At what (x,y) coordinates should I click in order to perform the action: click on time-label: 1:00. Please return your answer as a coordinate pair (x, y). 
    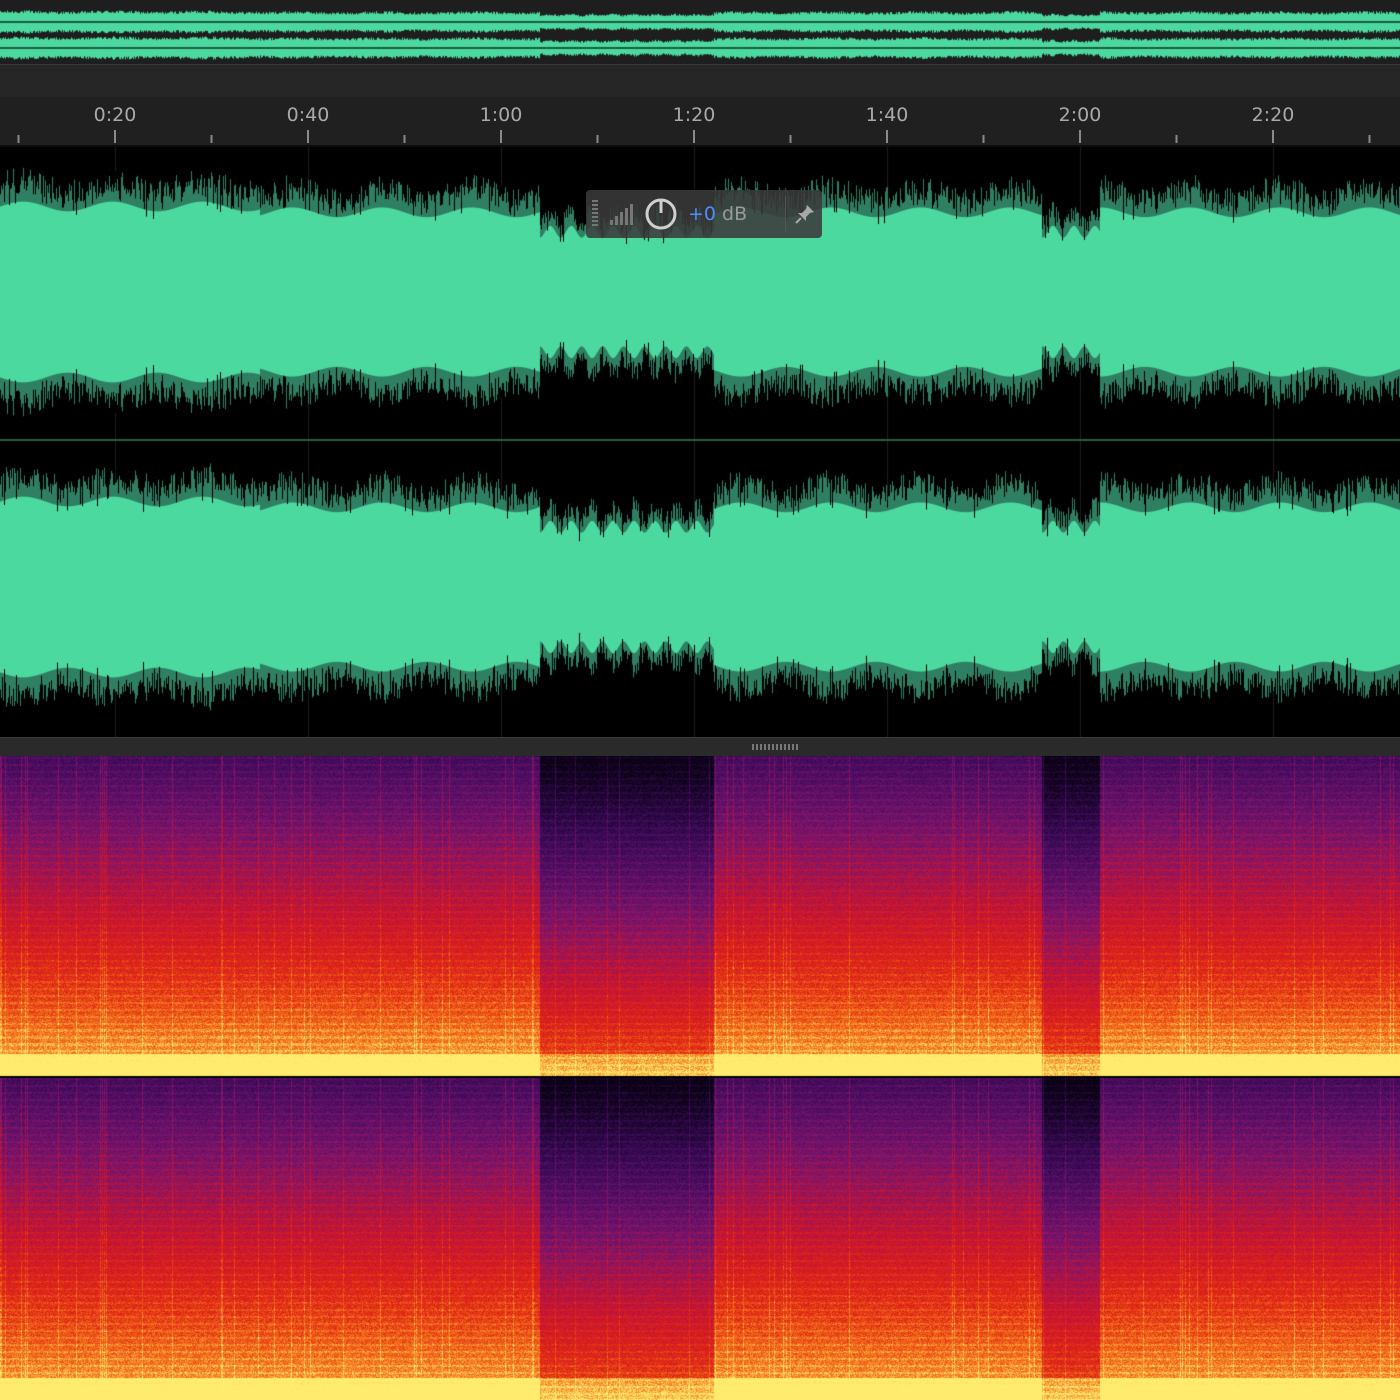
    Looking at the image, I should click on (501, 115).